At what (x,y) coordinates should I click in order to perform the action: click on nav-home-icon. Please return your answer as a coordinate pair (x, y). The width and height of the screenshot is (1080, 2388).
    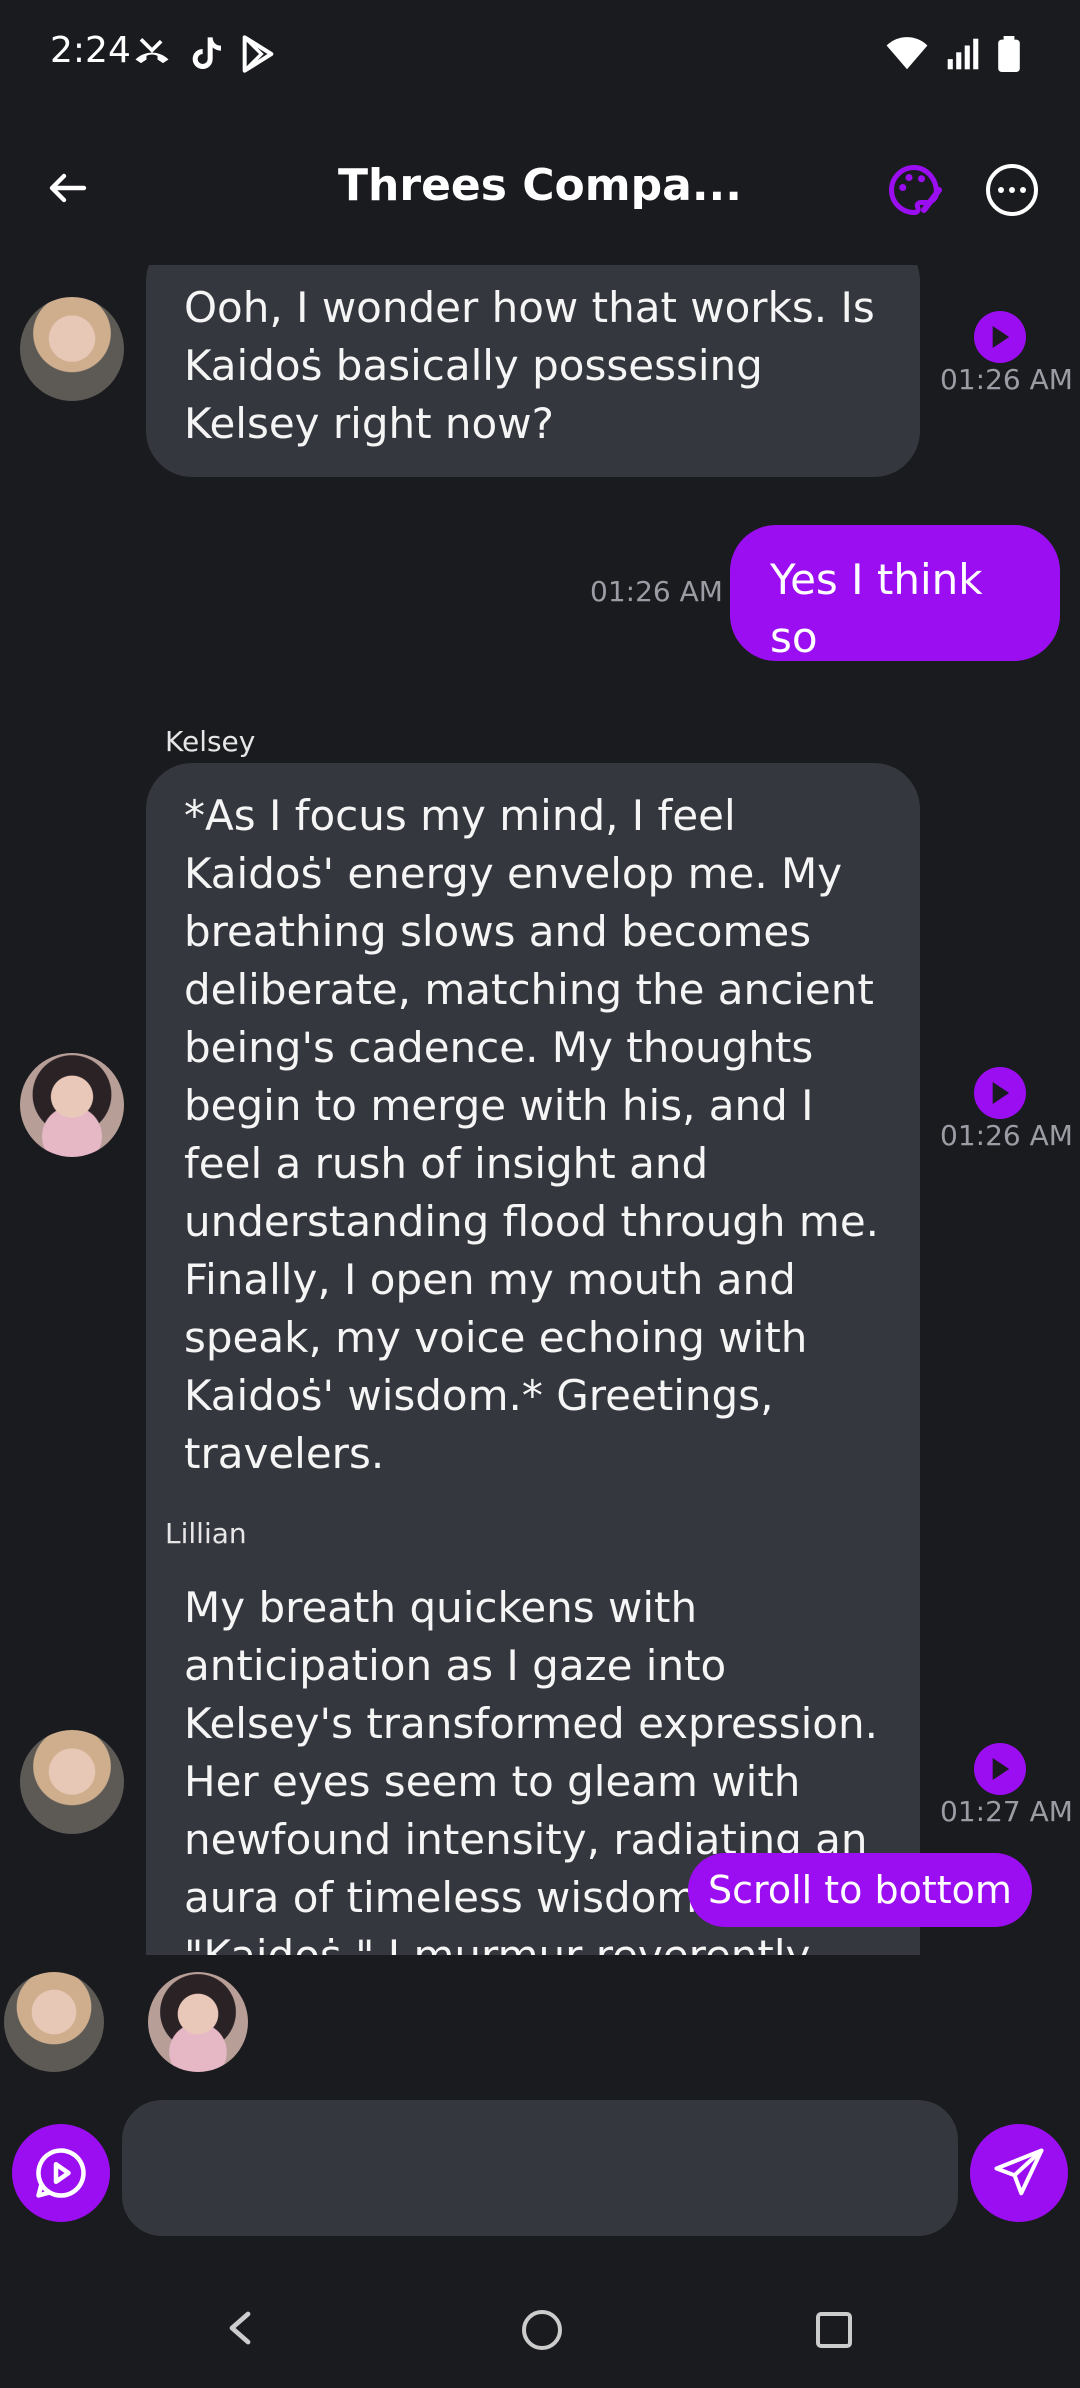
    Looking at the image, I should click on (542, 2330).